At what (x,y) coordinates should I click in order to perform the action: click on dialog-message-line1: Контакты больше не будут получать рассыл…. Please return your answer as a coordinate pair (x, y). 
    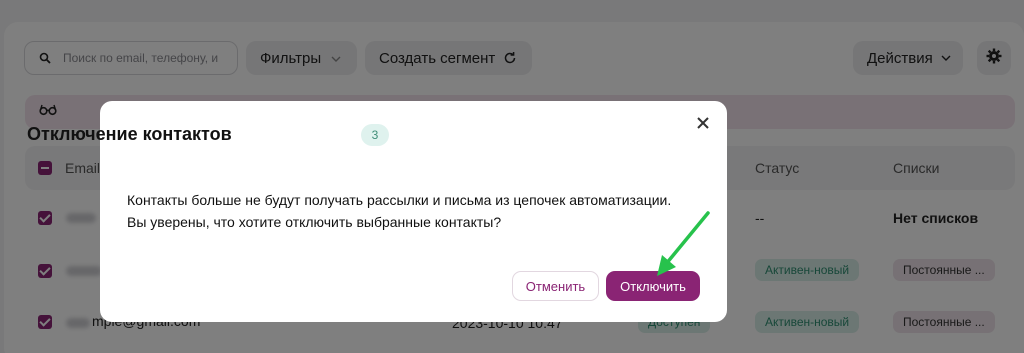
    Looking at the image, I should click on (399, 200).